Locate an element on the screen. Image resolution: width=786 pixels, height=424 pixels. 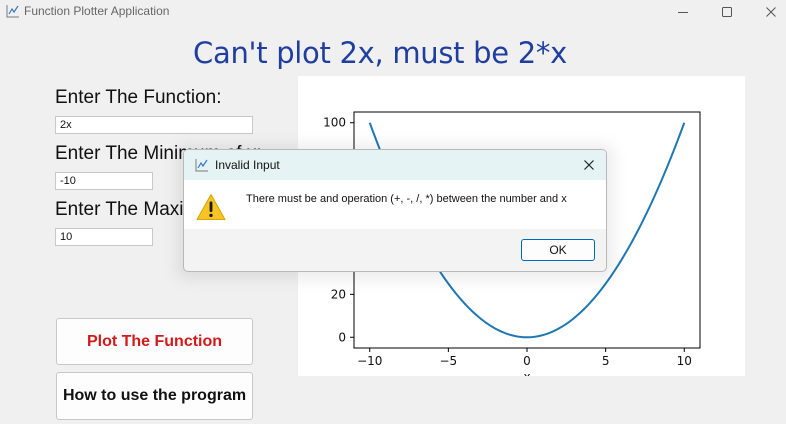
dialog-close-button is located at coordinates (589, 165).